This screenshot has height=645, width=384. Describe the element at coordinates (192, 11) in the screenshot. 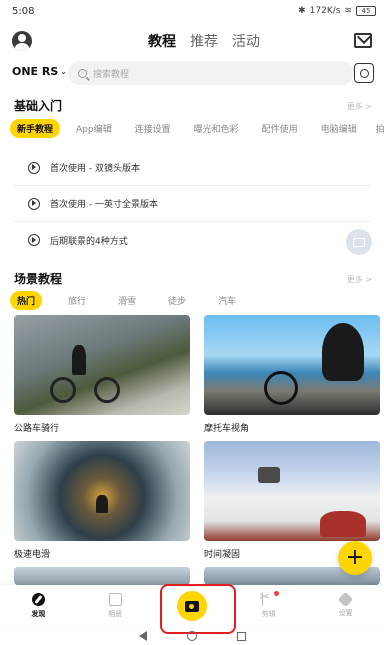

I see `status-bar: 5:08 ✱ 172K/s ≋ 45` at that location.